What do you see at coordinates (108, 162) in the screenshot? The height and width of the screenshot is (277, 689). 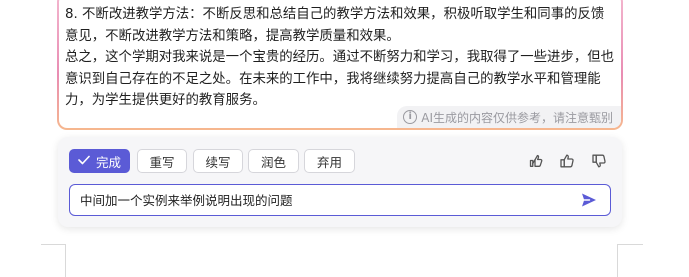 I see `done-label: 完成` at bounding box center [108, 162].